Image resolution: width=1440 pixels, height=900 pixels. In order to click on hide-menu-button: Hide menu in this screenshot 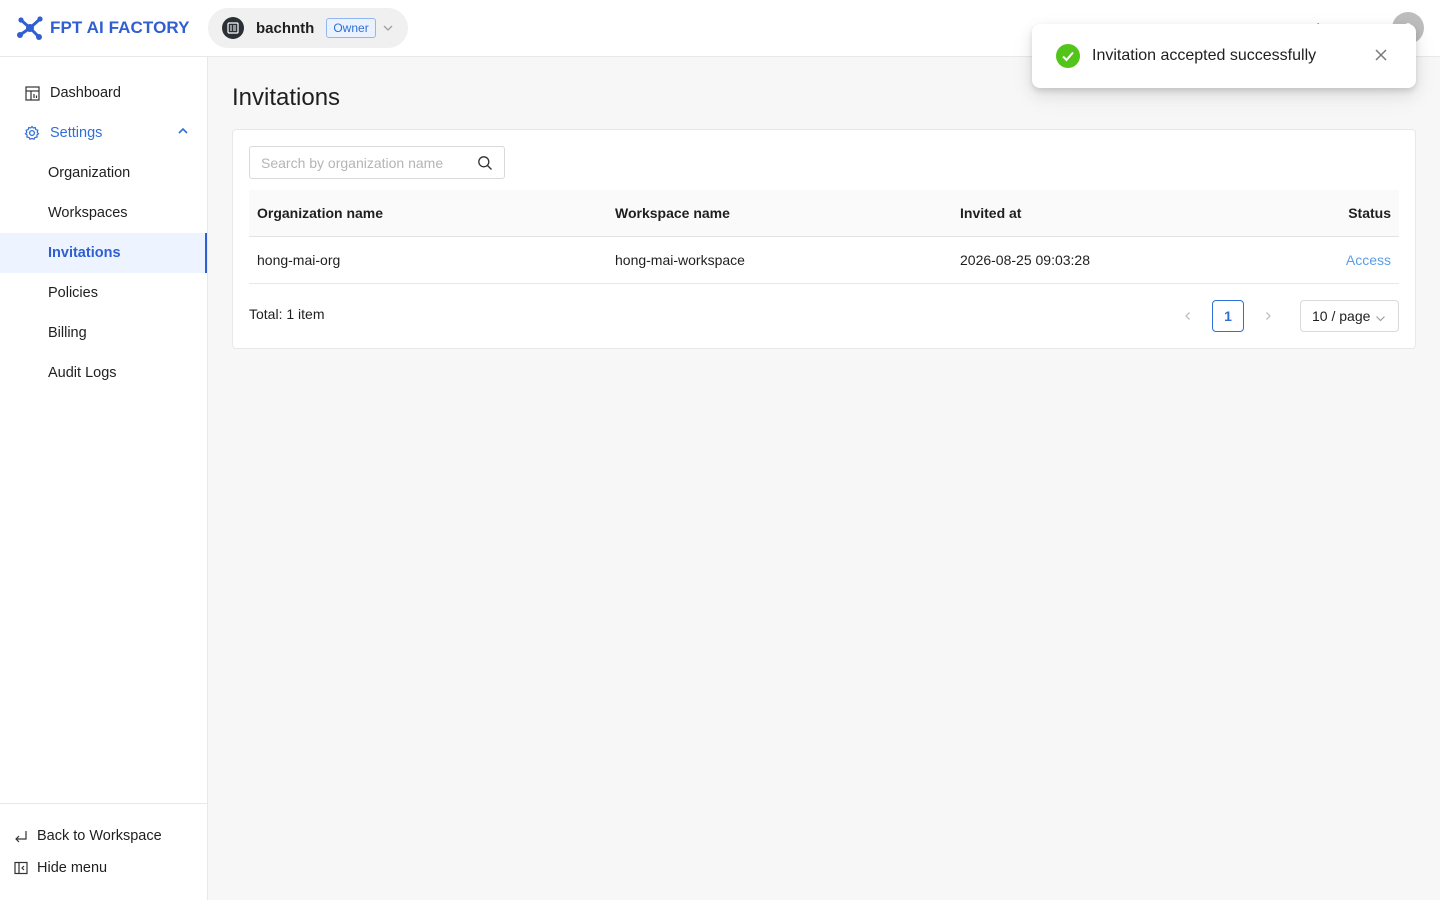, I will do `click(60, 868)`.